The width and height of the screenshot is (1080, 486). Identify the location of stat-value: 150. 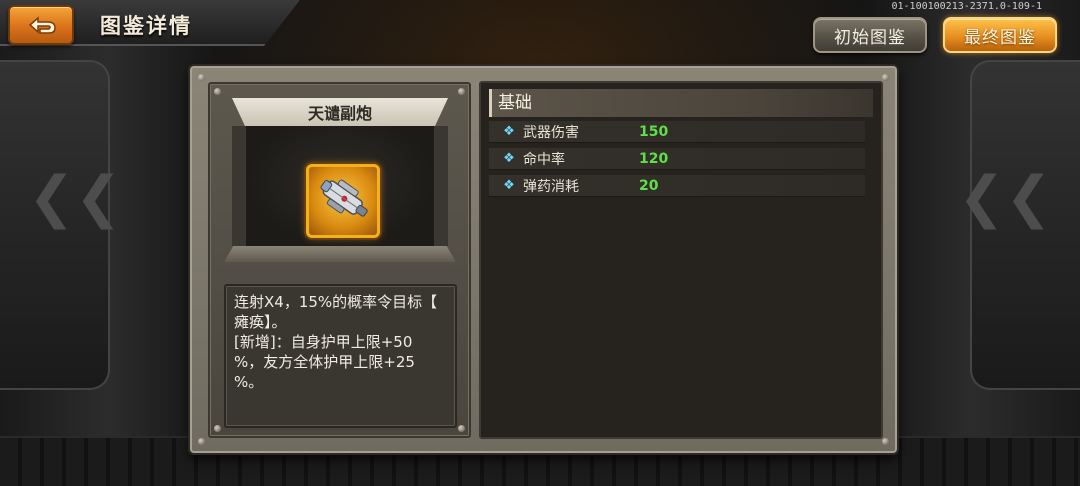
(654, 131).